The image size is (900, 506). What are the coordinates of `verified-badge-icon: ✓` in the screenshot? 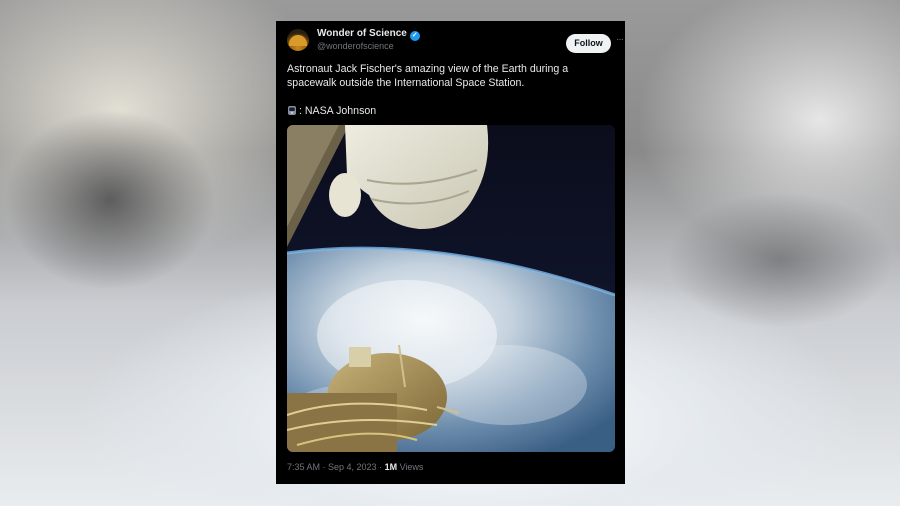 It's located at (414, 36).